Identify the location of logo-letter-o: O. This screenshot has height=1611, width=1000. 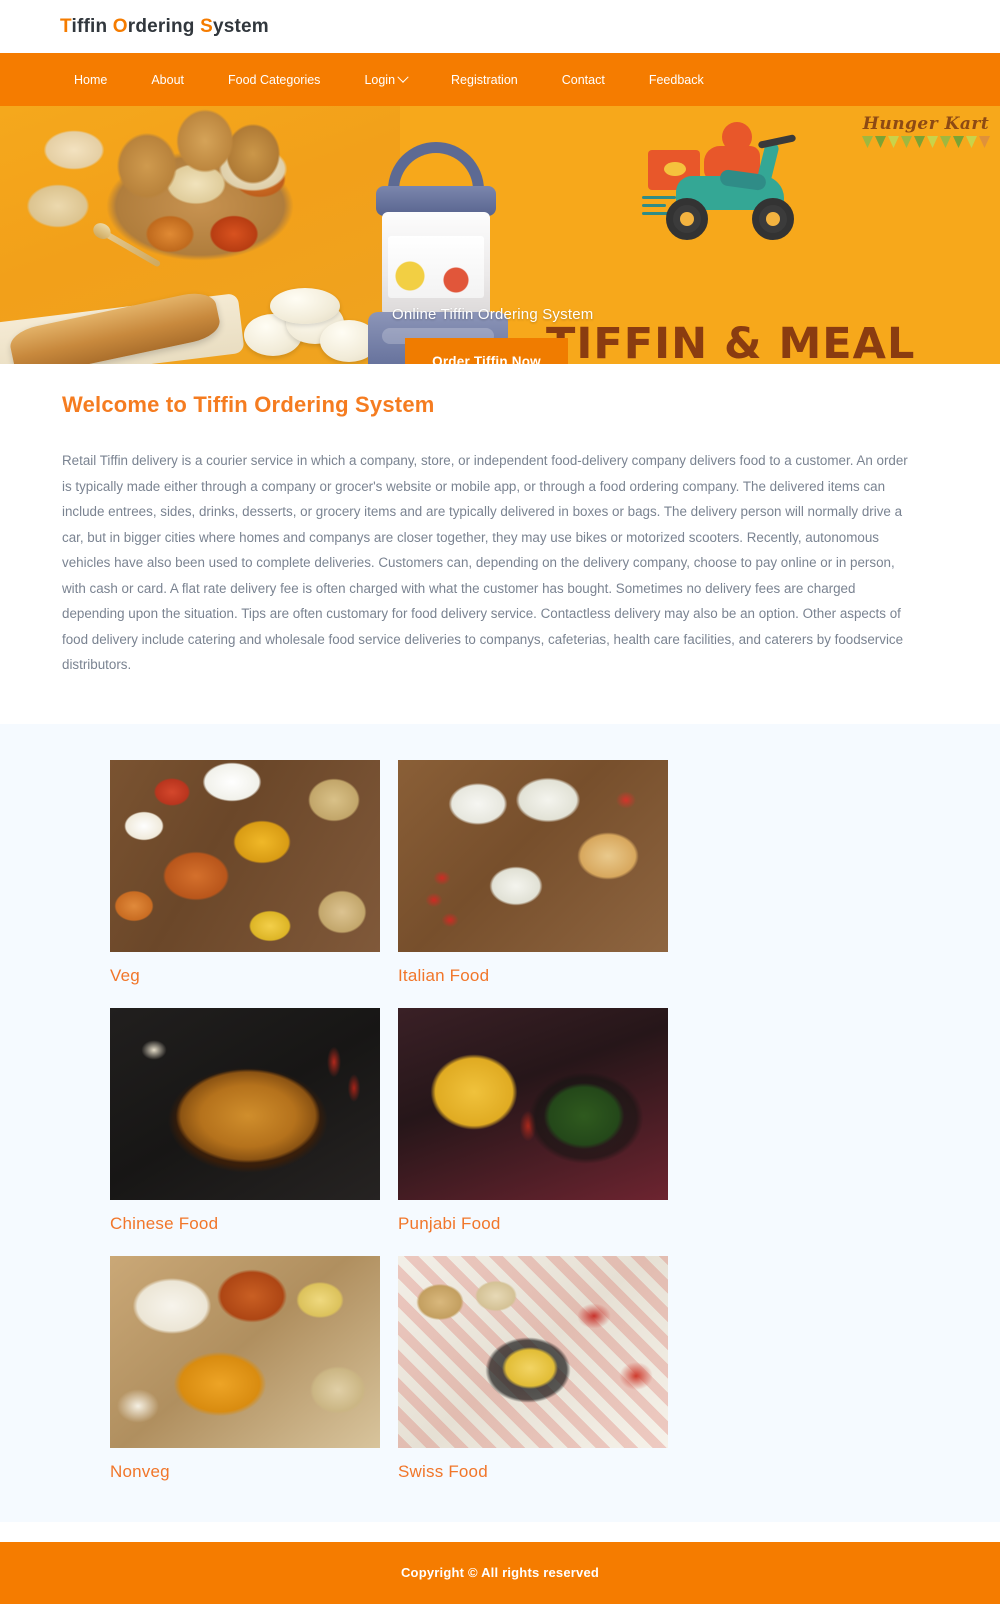
(120, 26).